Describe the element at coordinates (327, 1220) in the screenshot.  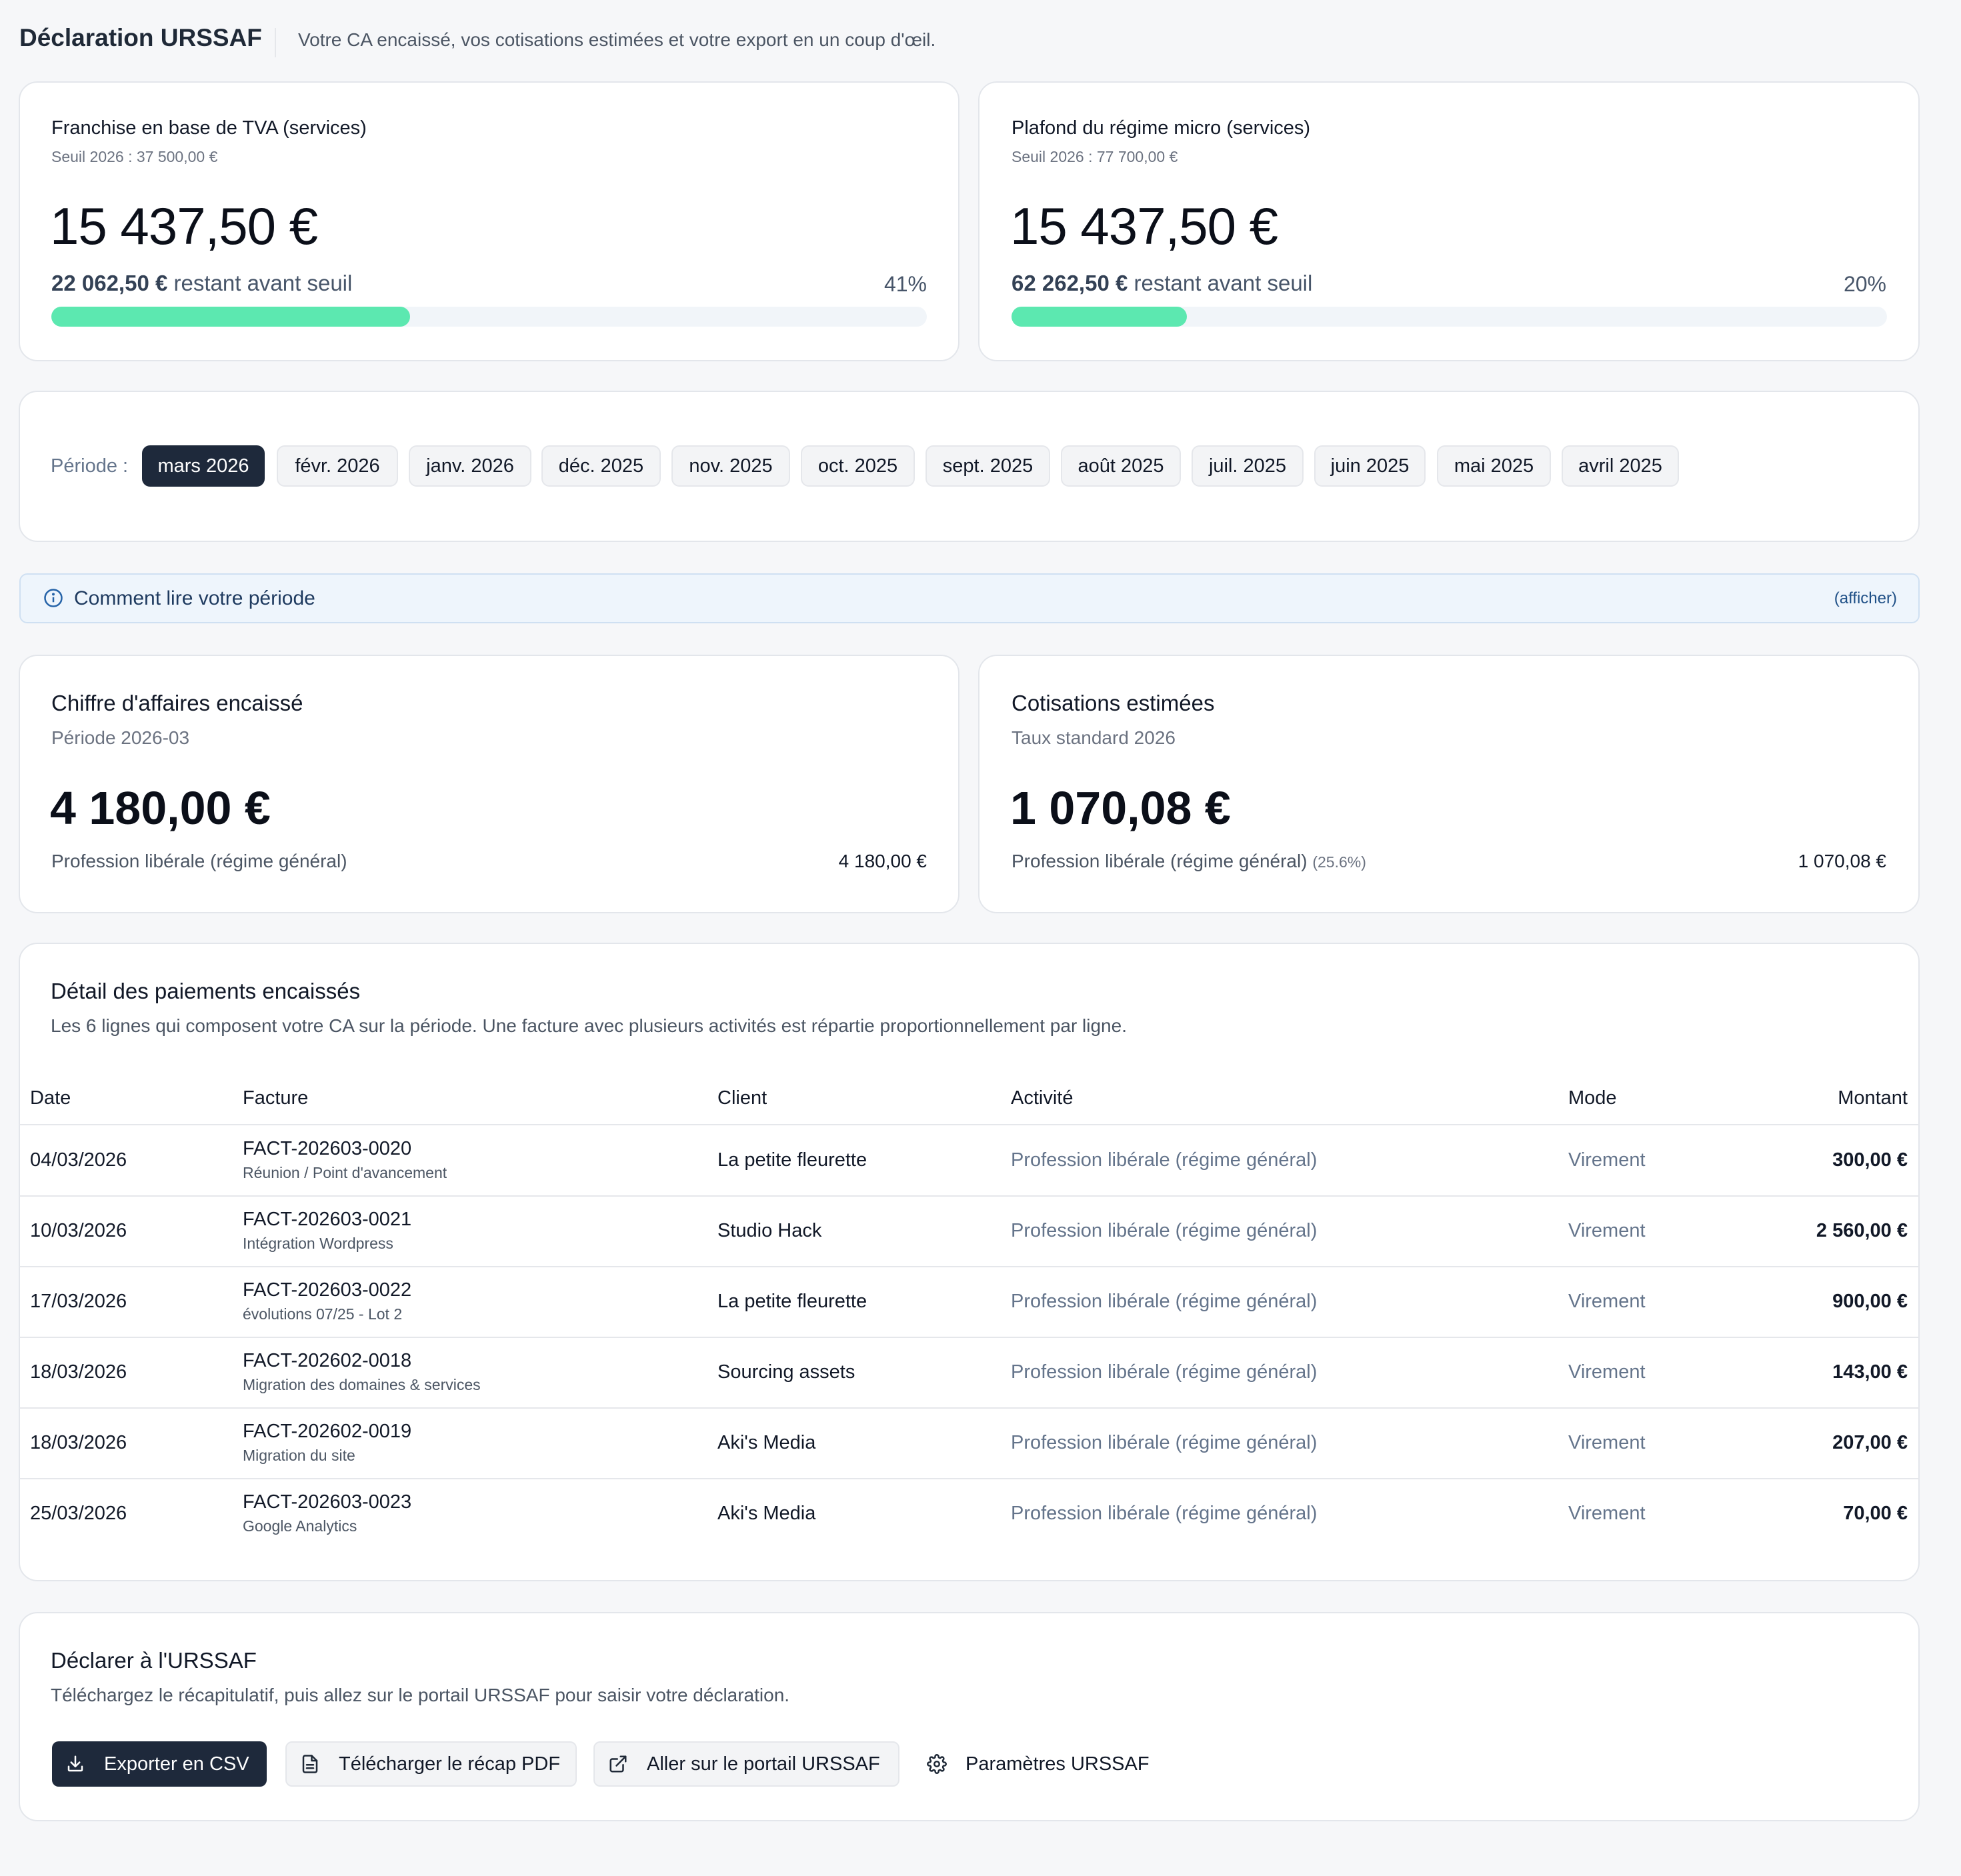
I see `cell-invoice-number: FACT-202603-0021` at that location.